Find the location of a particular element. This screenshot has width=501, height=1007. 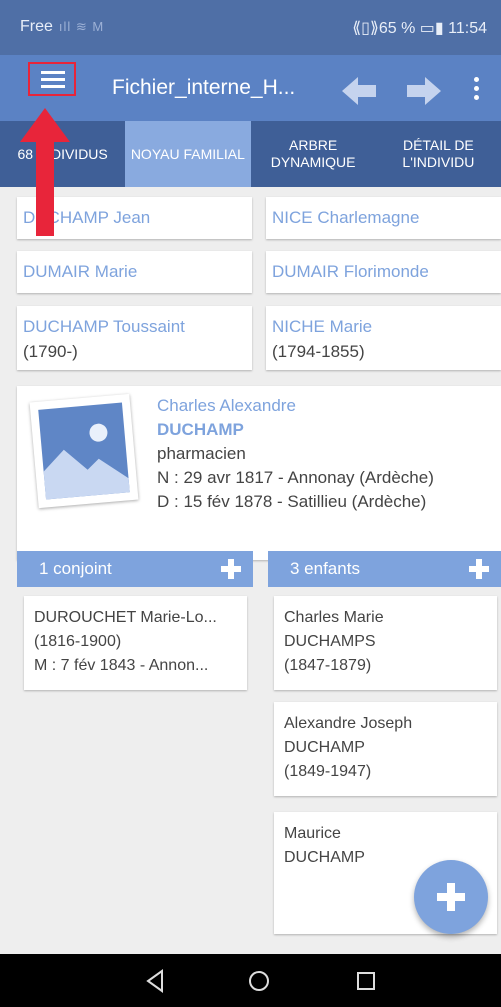

person-occupation: pharmacien is located at coordinates (201, 453).